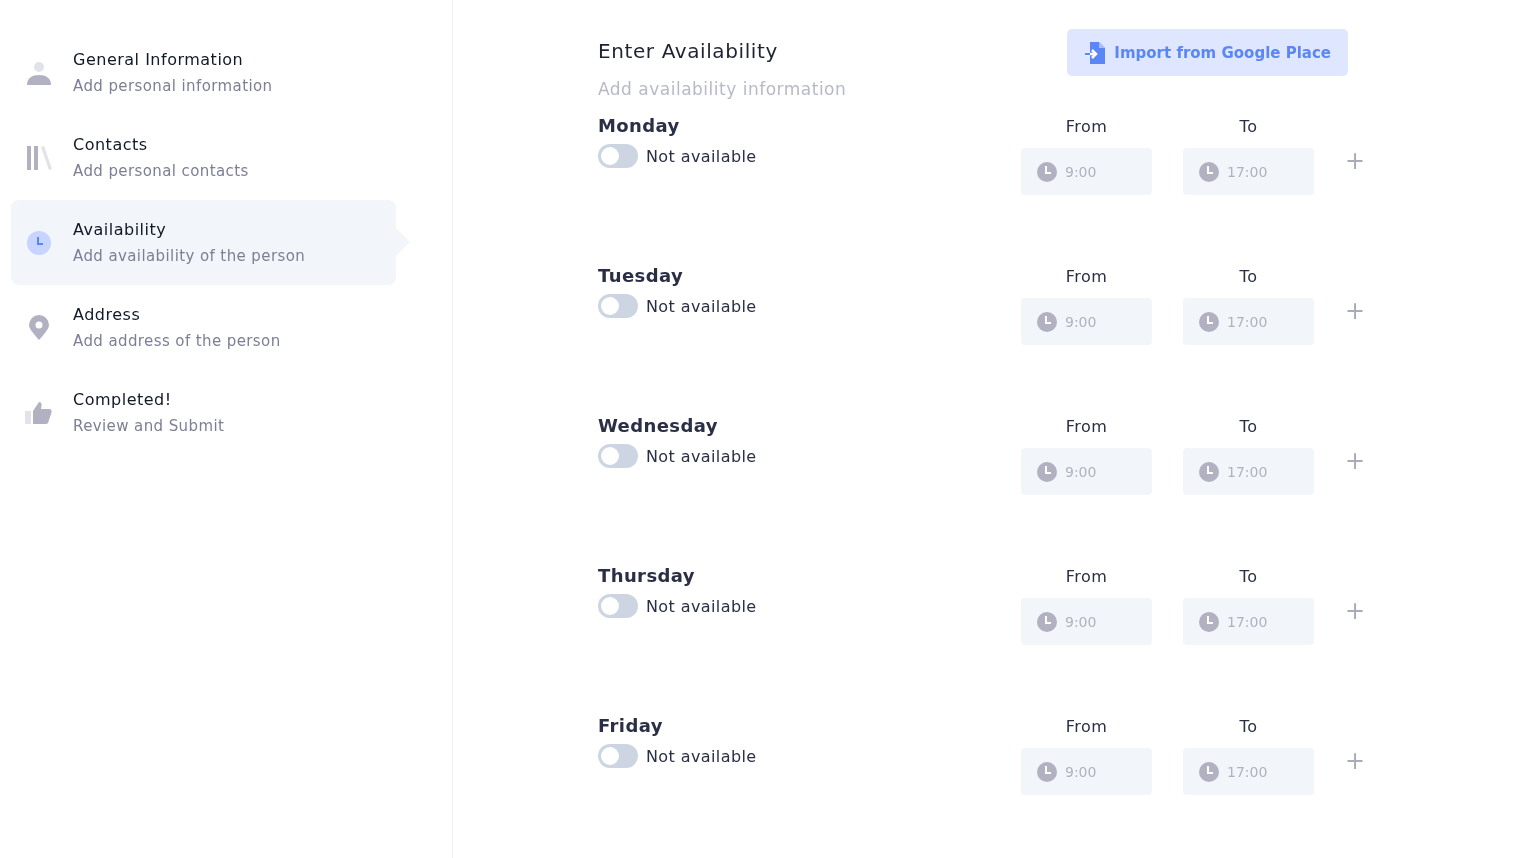 The width and height of the screenshot is (1515, 858). I want to click on day-name: Monday, so click(639, 125).